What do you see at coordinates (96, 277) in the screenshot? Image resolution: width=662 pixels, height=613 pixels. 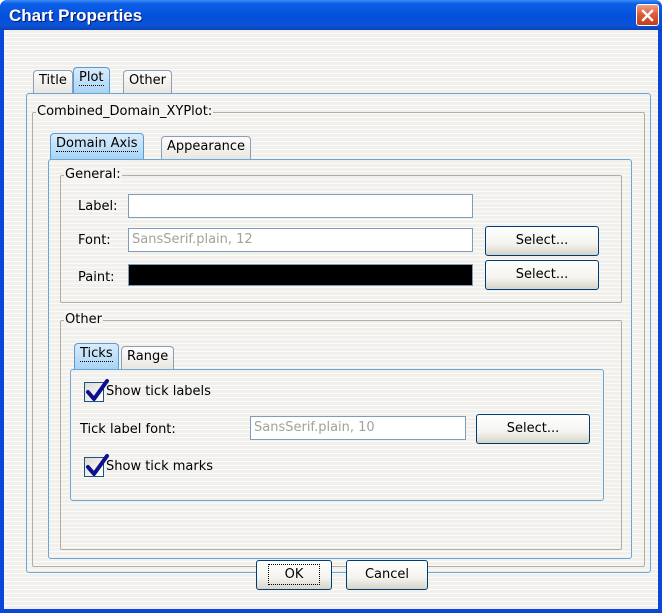 I see `paint-caption: Paint:` at bounding box center [96, 277].